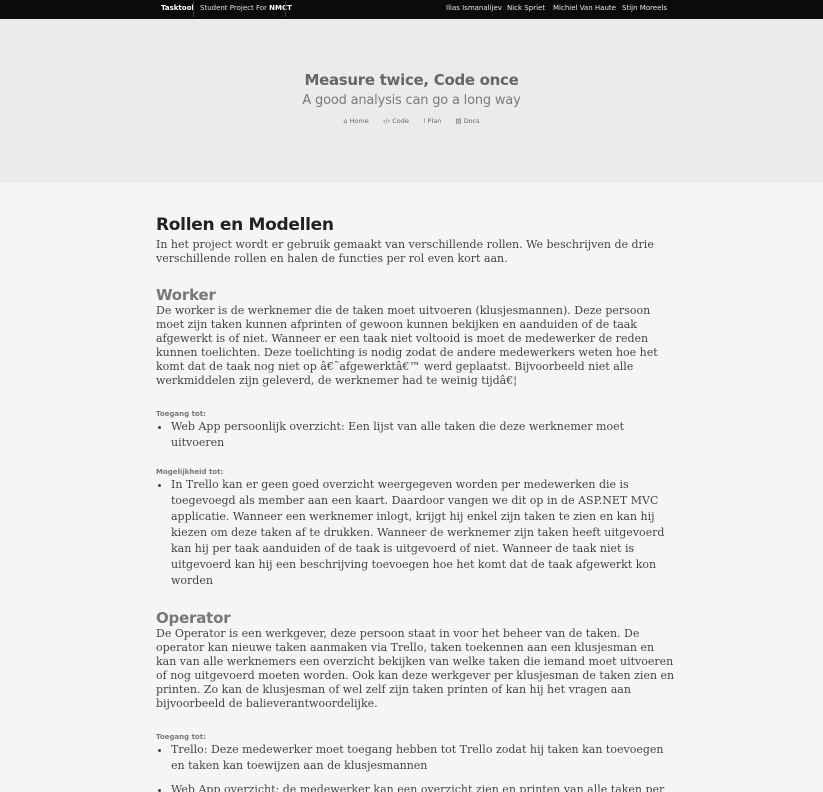 This screenshot has width=823, height=792. What do you see at coordinates (181, 414) in the screenshot?
I see `worker-access-label: Toegang tot:` at bounding box center [181, 414].